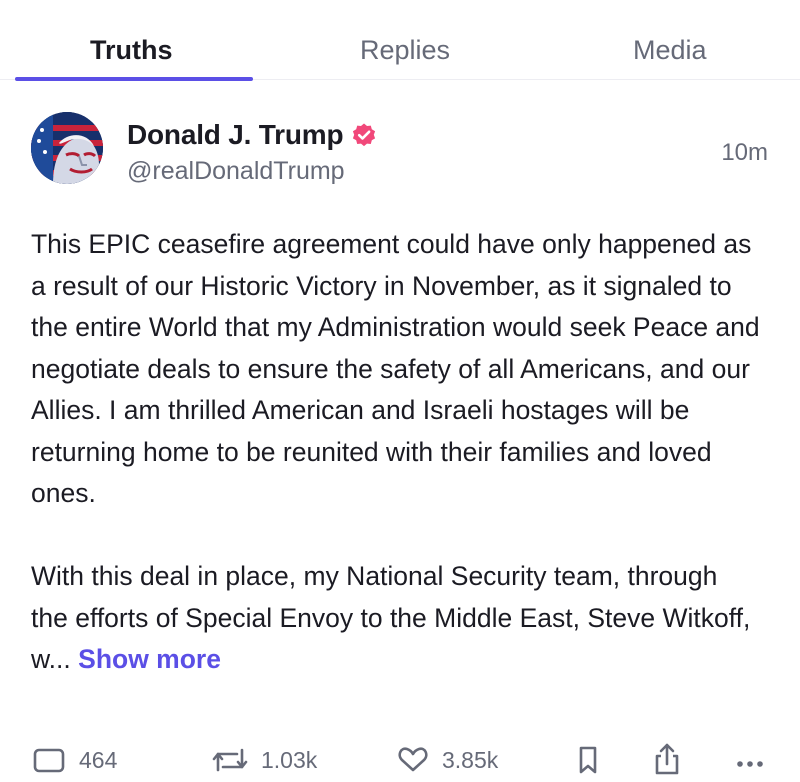  Describe the element at coordinates (470, 759) in the screenshot. I see `like-count: 3.85k` at that location.